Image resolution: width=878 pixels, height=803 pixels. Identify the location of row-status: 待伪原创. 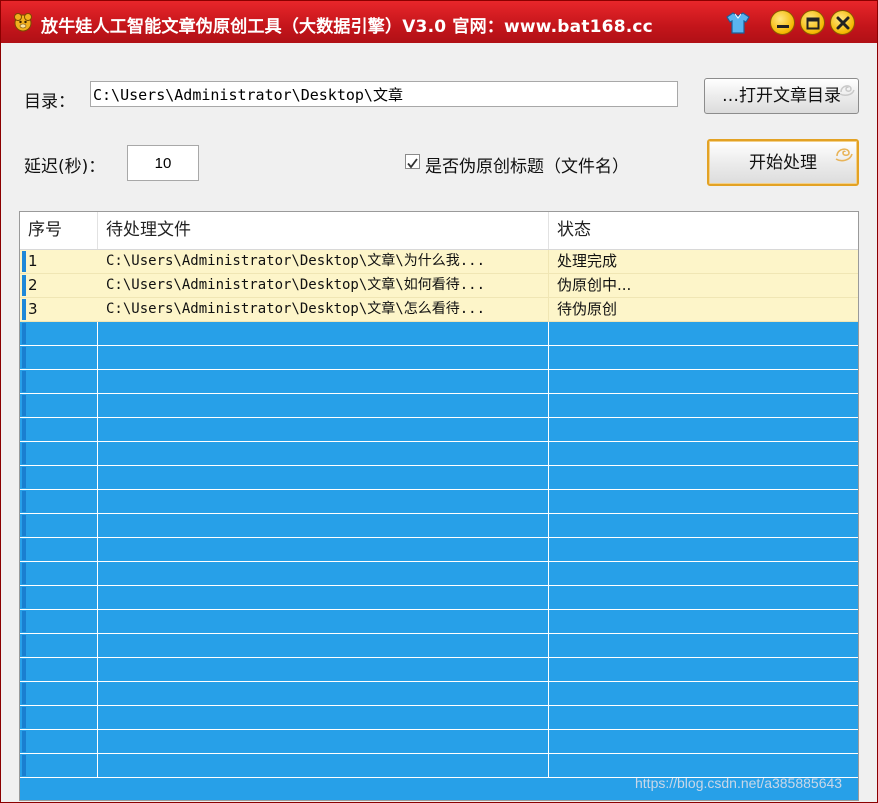
(587, 309).